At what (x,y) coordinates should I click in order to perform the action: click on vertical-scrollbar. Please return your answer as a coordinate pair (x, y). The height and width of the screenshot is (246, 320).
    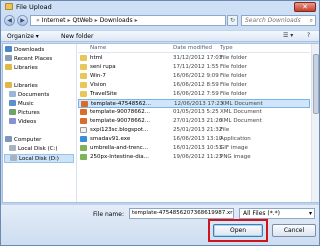
    Looking at the image, I should click on (315, 123).